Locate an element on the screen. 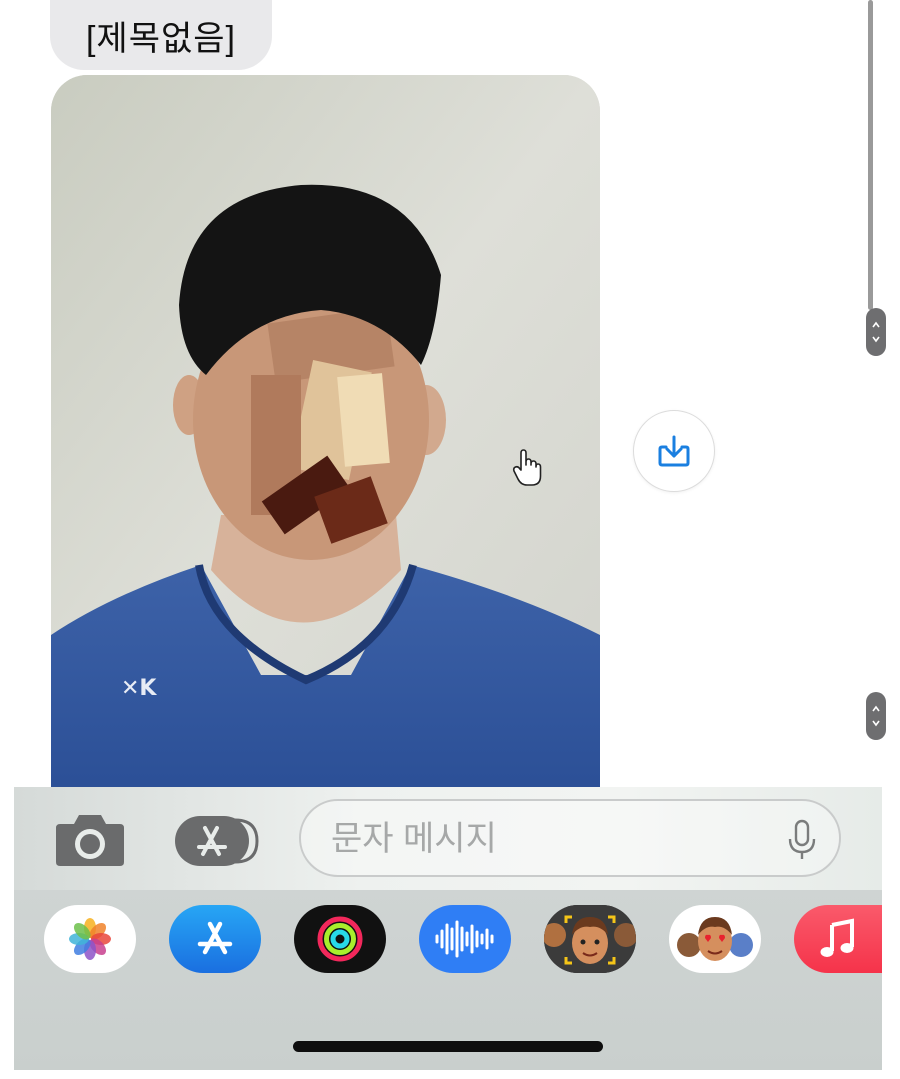 The height and width of the screenshot is (1079, 900). app-activity-button is located at coordinates (340, 939).